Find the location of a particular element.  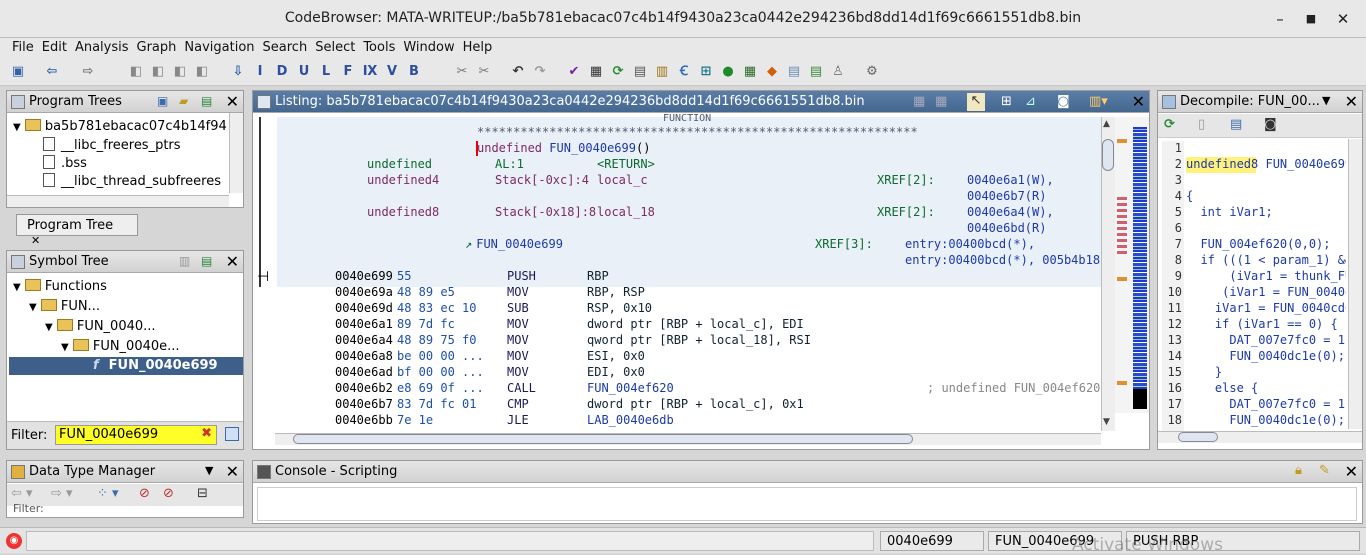

var-name: local_c is located at coordinates (622, 181).